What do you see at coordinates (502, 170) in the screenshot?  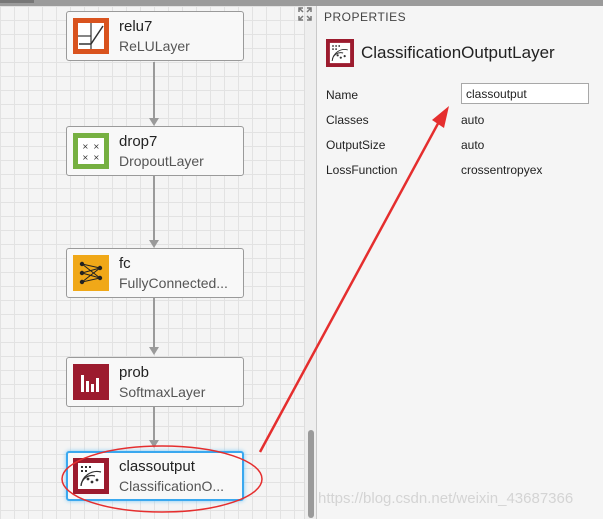 I see `property-value-lossfunction: crossentropyex` at bounding box center [502, 170].